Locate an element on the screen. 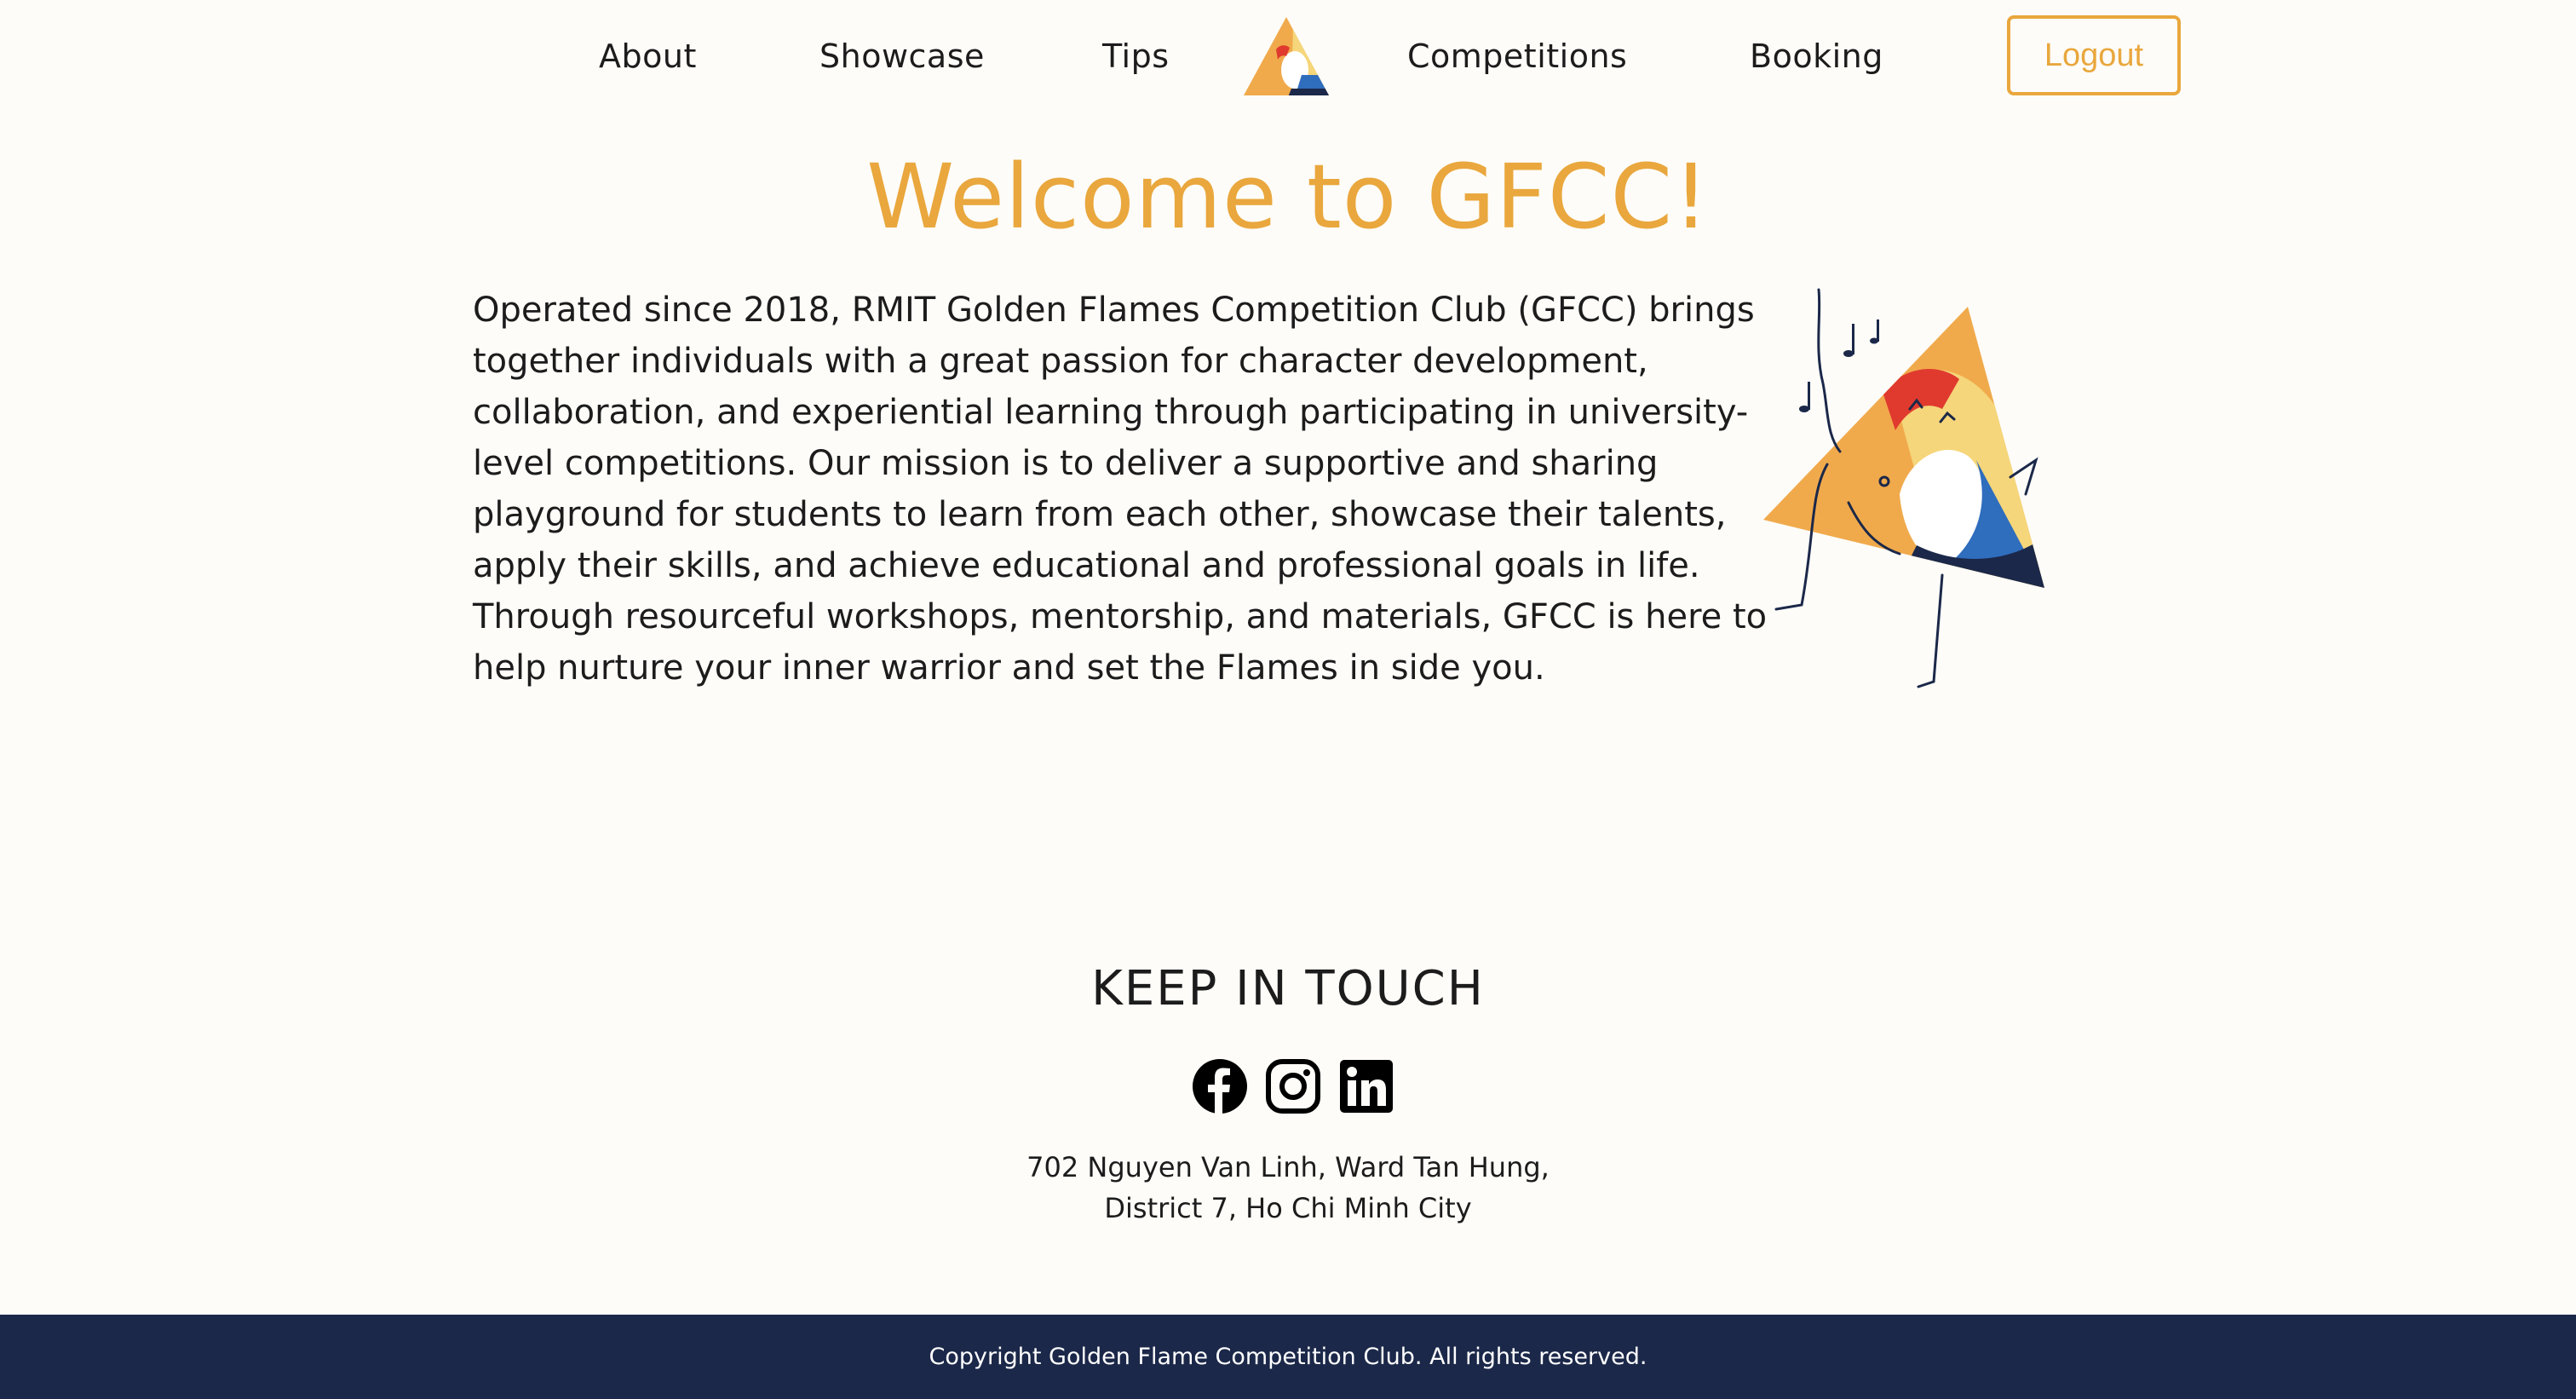 This screenshot has height=1399, width=2576. address-line-1: 702 Nguyen Van Linh, Ward Tan Hung, is located at coordinates (1288, 1167).